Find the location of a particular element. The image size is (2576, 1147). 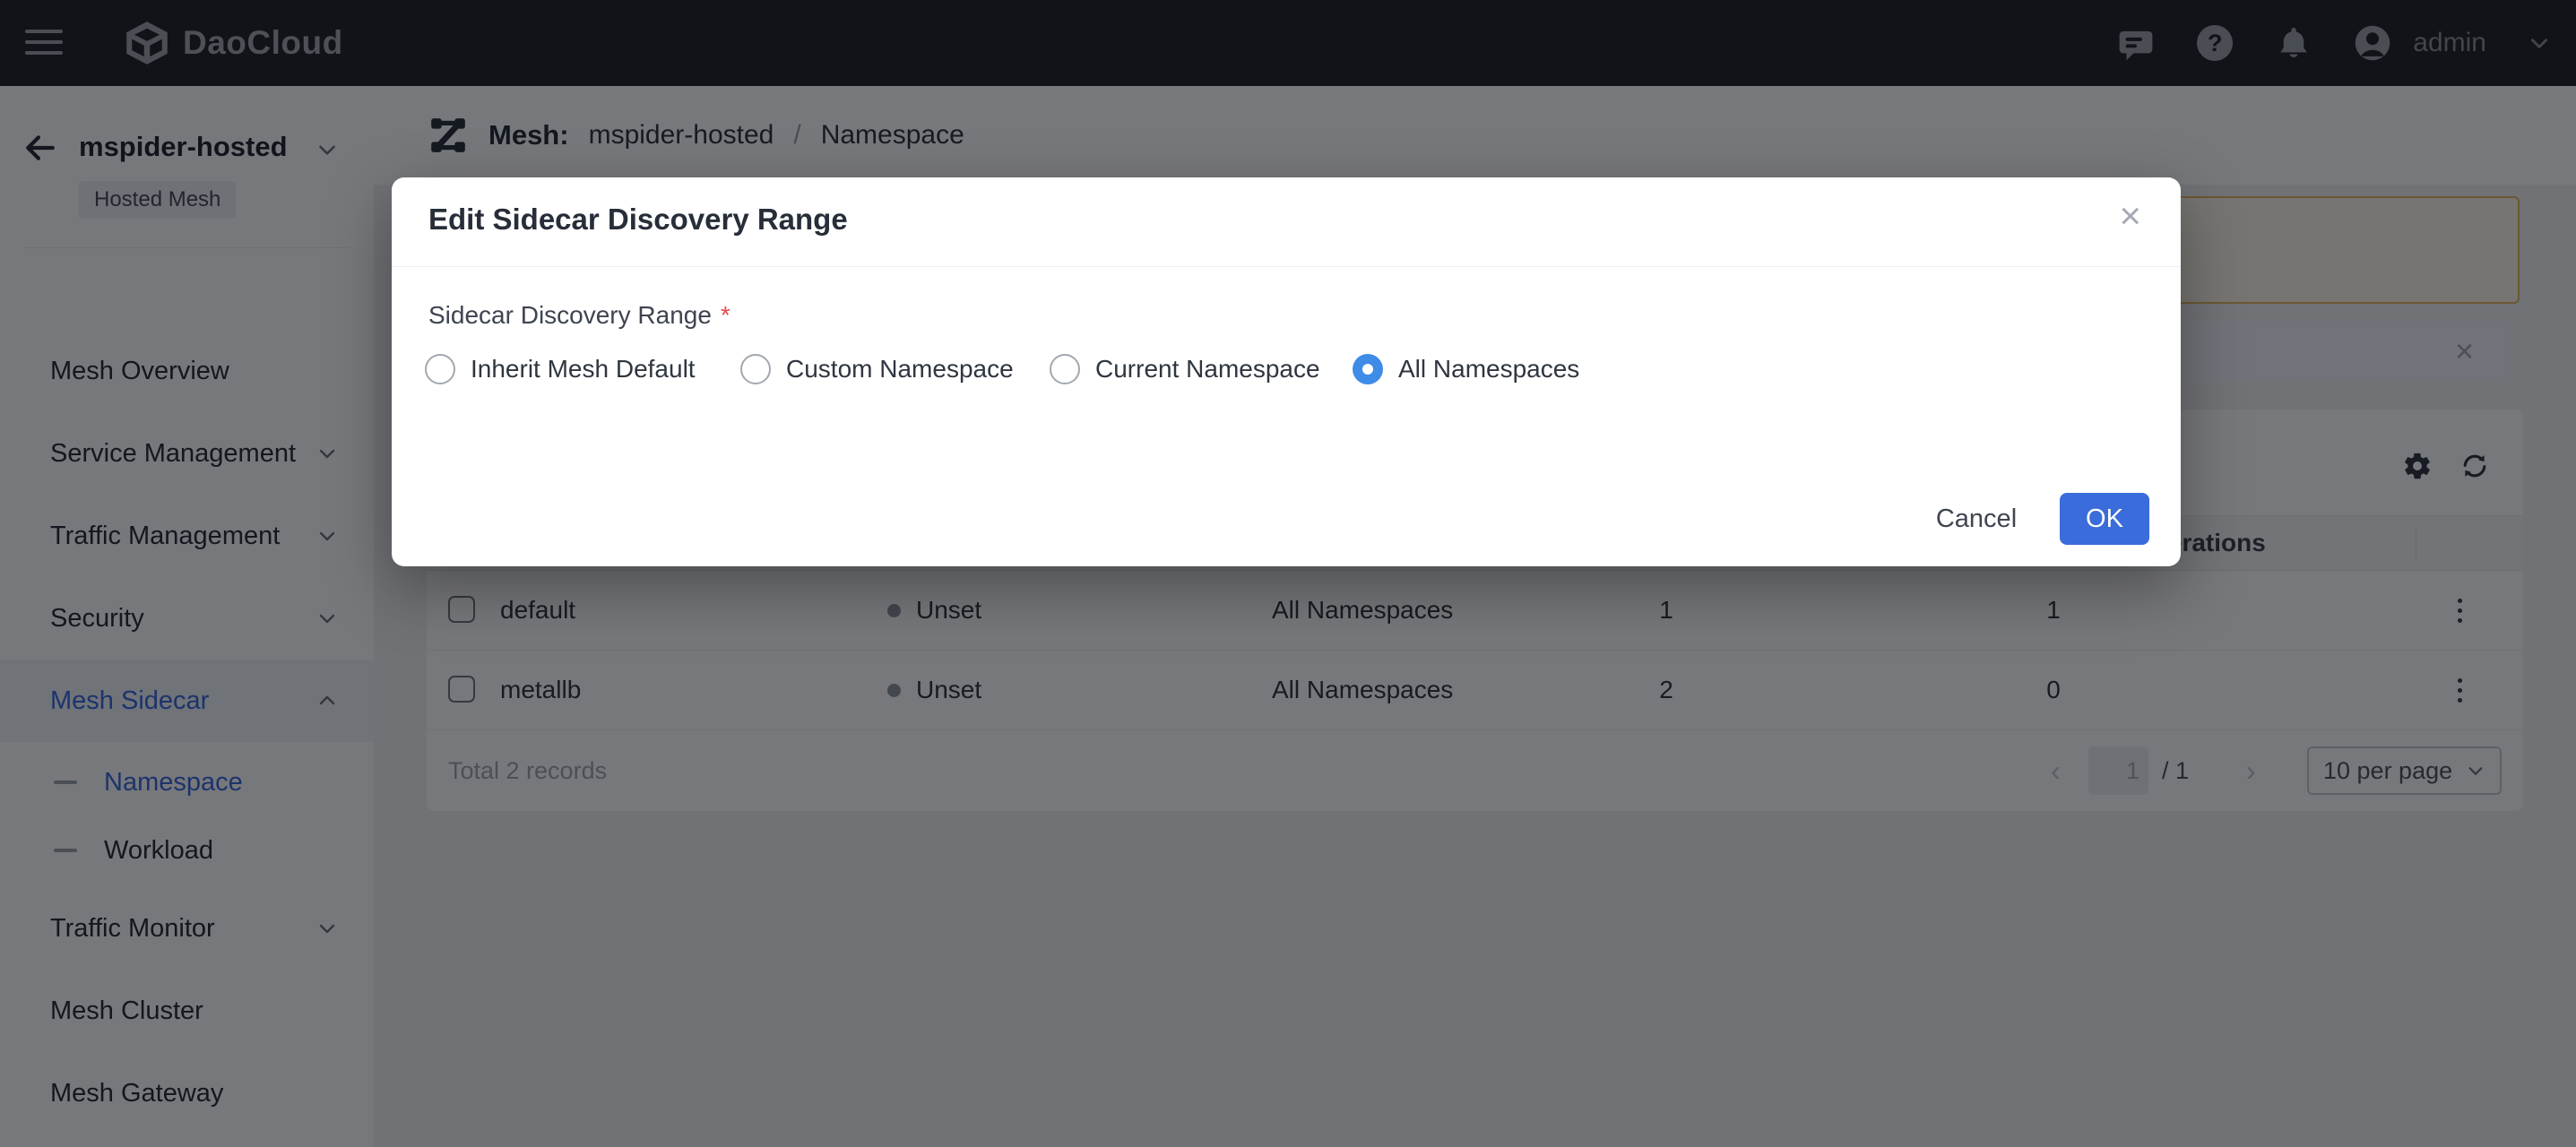

radio-current-namespace: Current Namespace is located at coordinates (1185, 369).